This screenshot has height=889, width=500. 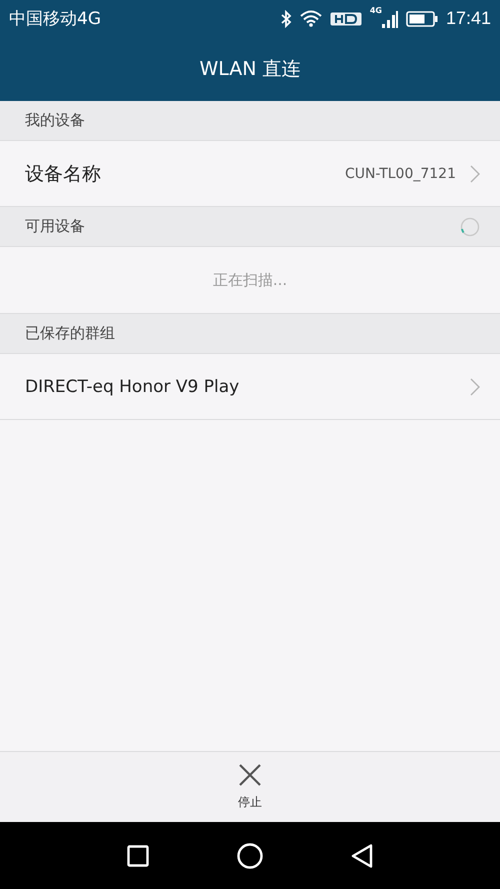 What do you see at coordinates (132, 386) in the screenshot?
I see `item-label: DIRECT-eq Honor V9 Play` at bounding box center [132, 386].